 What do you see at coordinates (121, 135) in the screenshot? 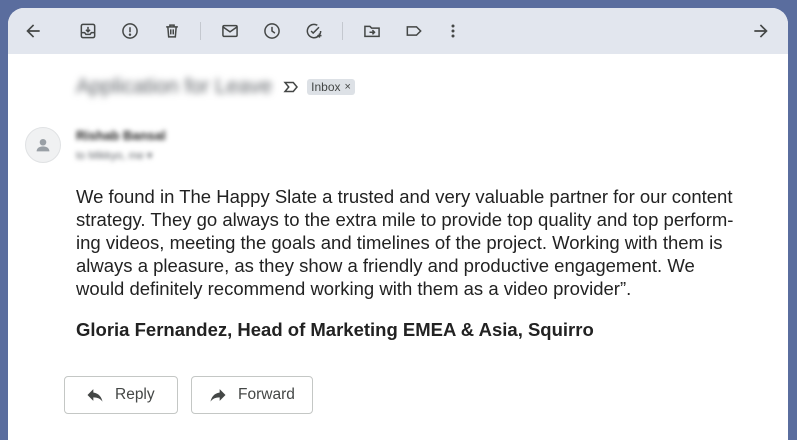
I see `sender-name: Rishab Bansal` at bounding box center [121, 135].